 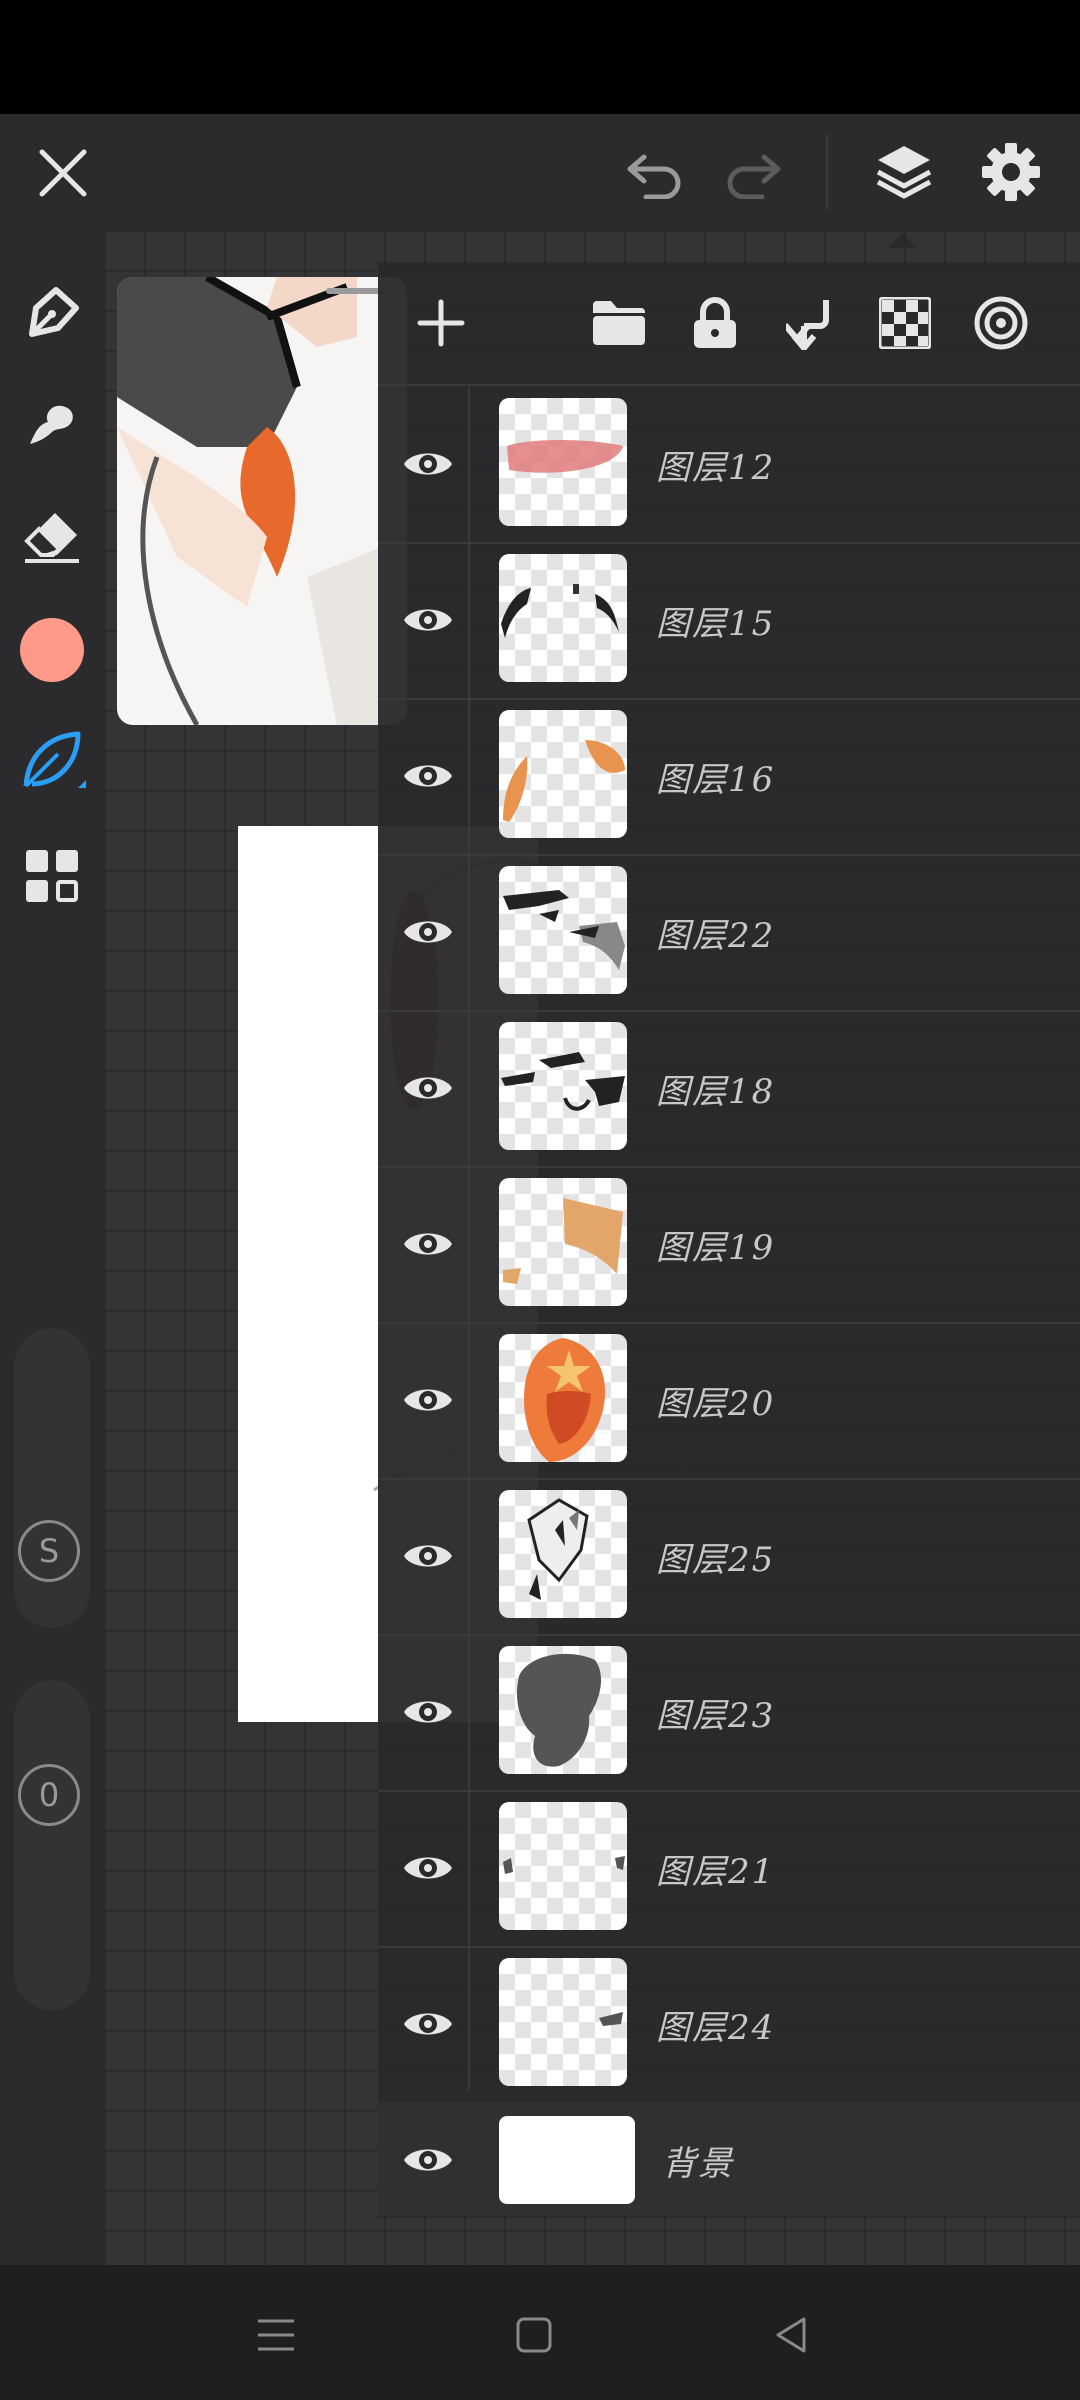 What do you see at coordinates (49, 1795) in the screenshot?
I see `opacity-slider-label: 0` at bounding box center [49, 1795].